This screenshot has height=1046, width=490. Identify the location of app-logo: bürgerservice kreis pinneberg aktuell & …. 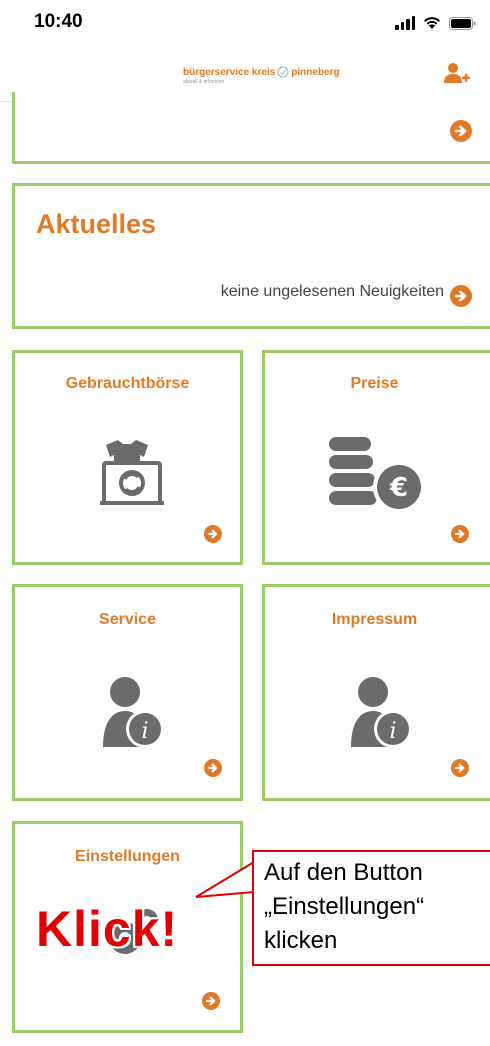
(263, 79).